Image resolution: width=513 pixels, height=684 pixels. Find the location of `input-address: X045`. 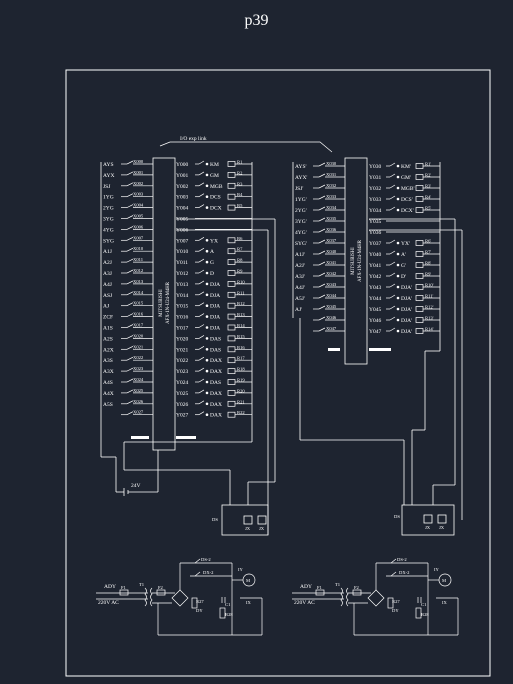

input-address: X045 is located at coordinates (331, 306).